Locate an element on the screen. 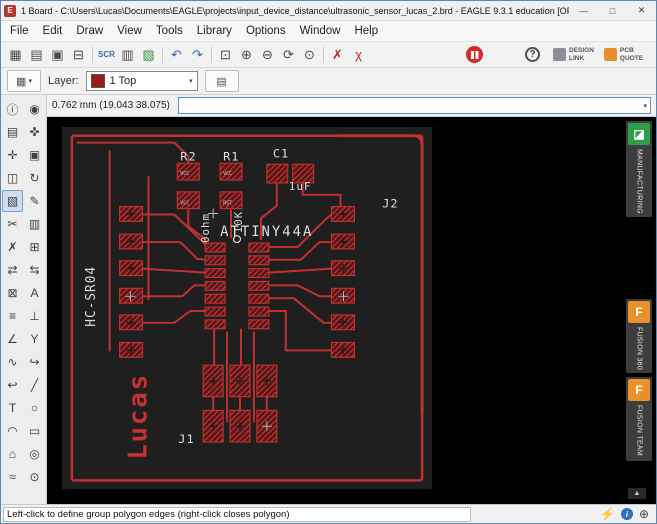  board-icon: ▦ is located at coordinates (15, 54).